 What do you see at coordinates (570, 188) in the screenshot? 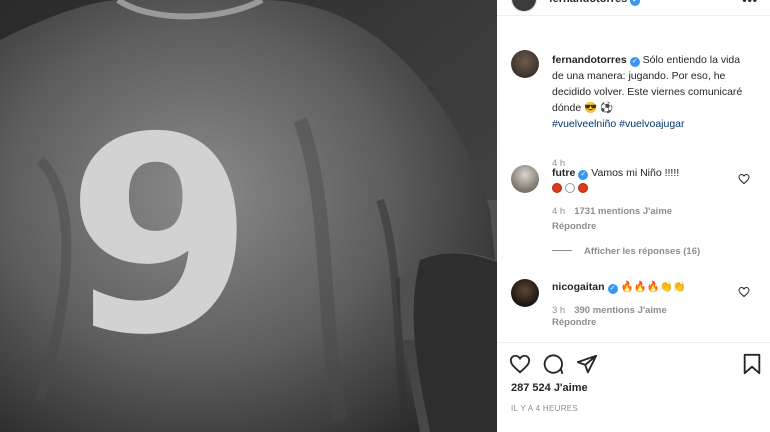
I see `white-circle-icon` at bounding box center [570, 188].